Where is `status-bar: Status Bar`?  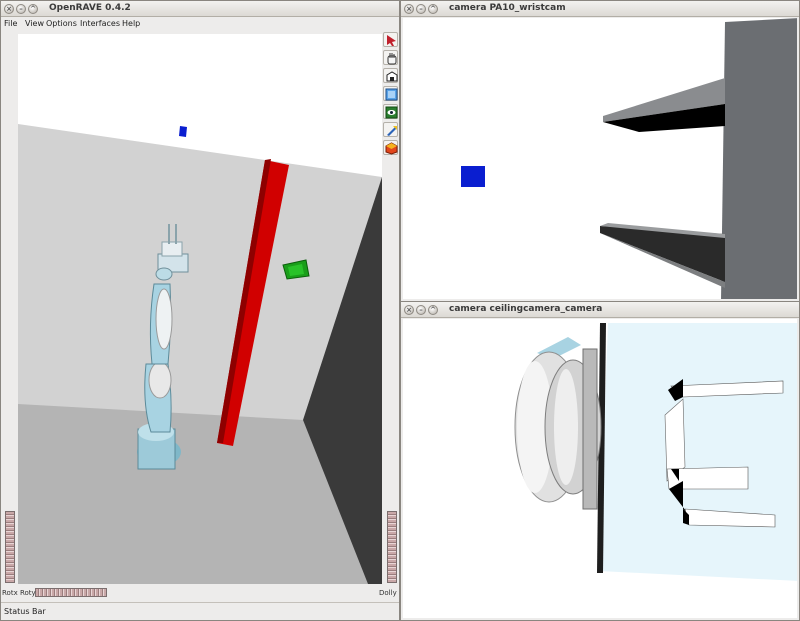 status-bar: Status Bar is located at coordinates (200, 611).